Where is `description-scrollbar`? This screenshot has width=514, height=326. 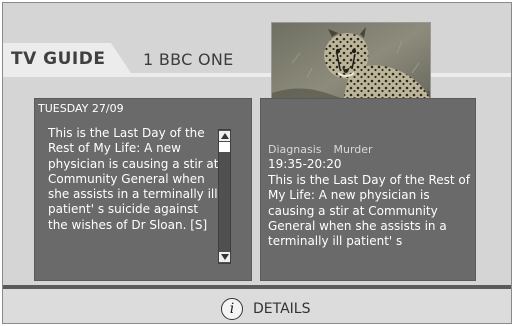
description-scrollbar is located at coordinates (224, 196).